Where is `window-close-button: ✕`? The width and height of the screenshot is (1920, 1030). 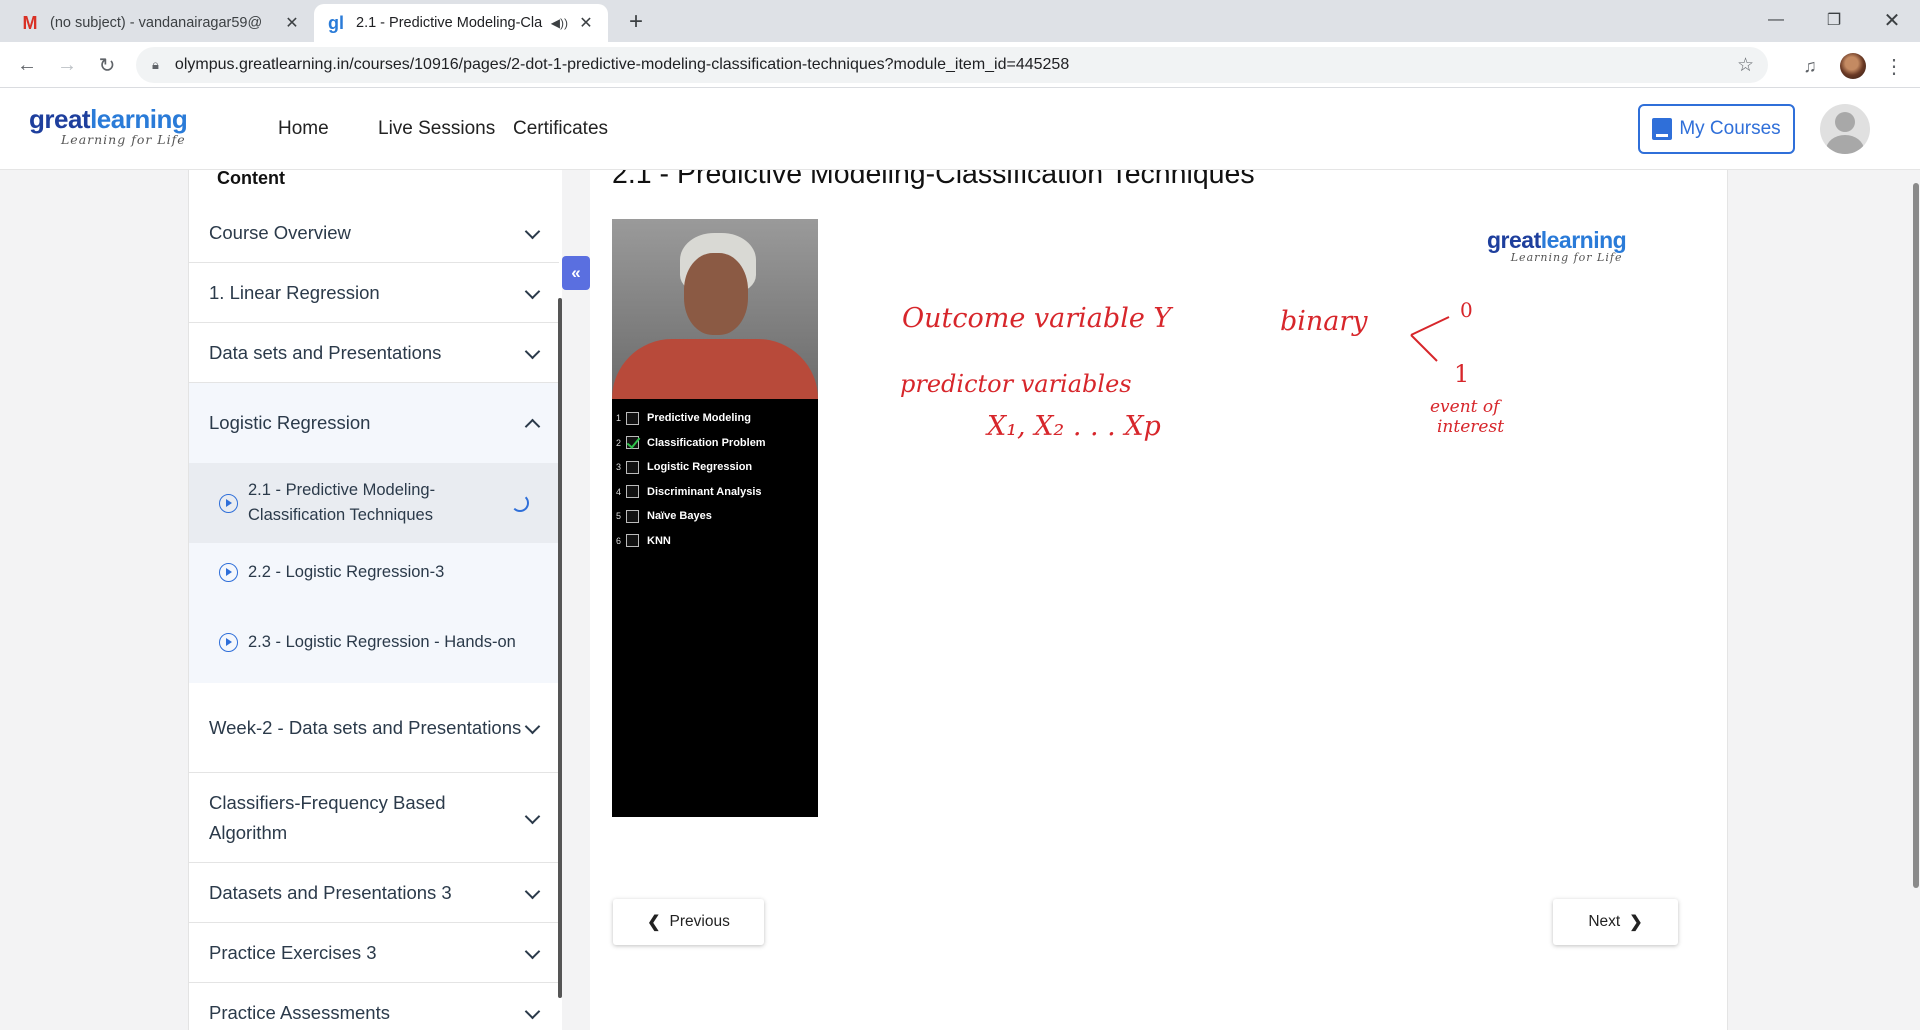
window-close-button: ✕ is located at coordinates (1892, 20).